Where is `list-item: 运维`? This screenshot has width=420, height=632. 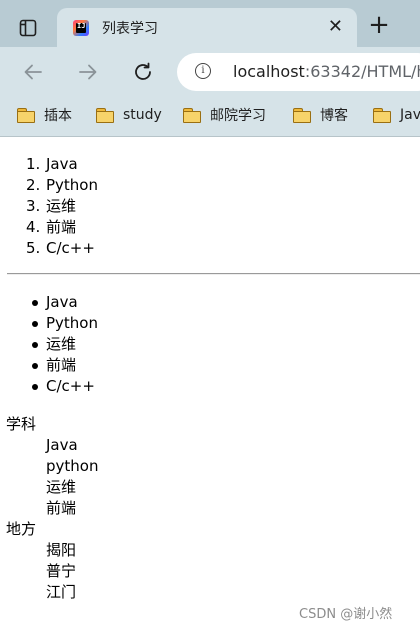 list-item: 运维 is located at coordinates (210, 344).